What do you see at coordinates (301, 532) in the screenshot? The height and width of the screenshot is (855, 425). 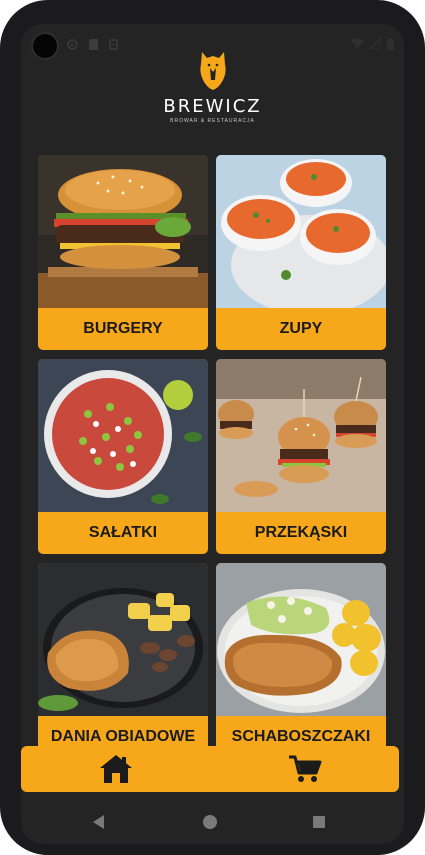 I see `category-label: PRZEKĄSKI` at bounding box center [301, 532].